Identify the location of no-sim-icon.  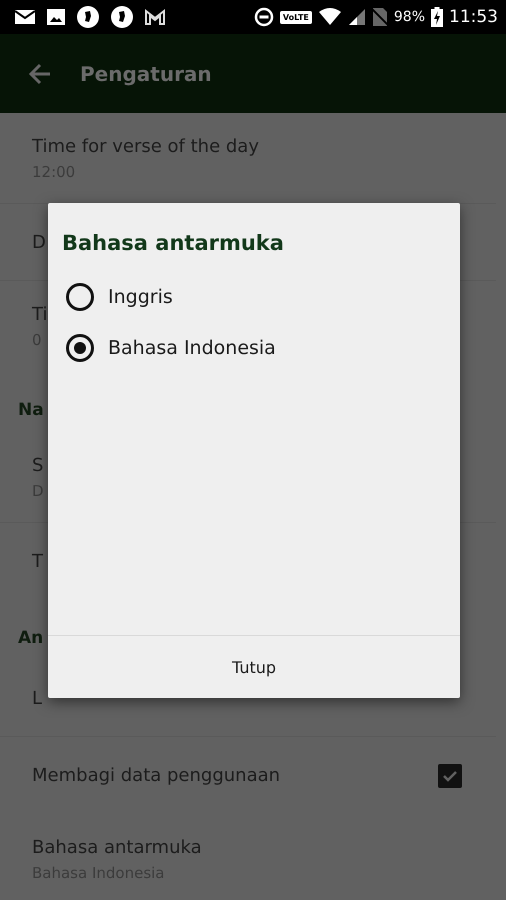
(380, 17).